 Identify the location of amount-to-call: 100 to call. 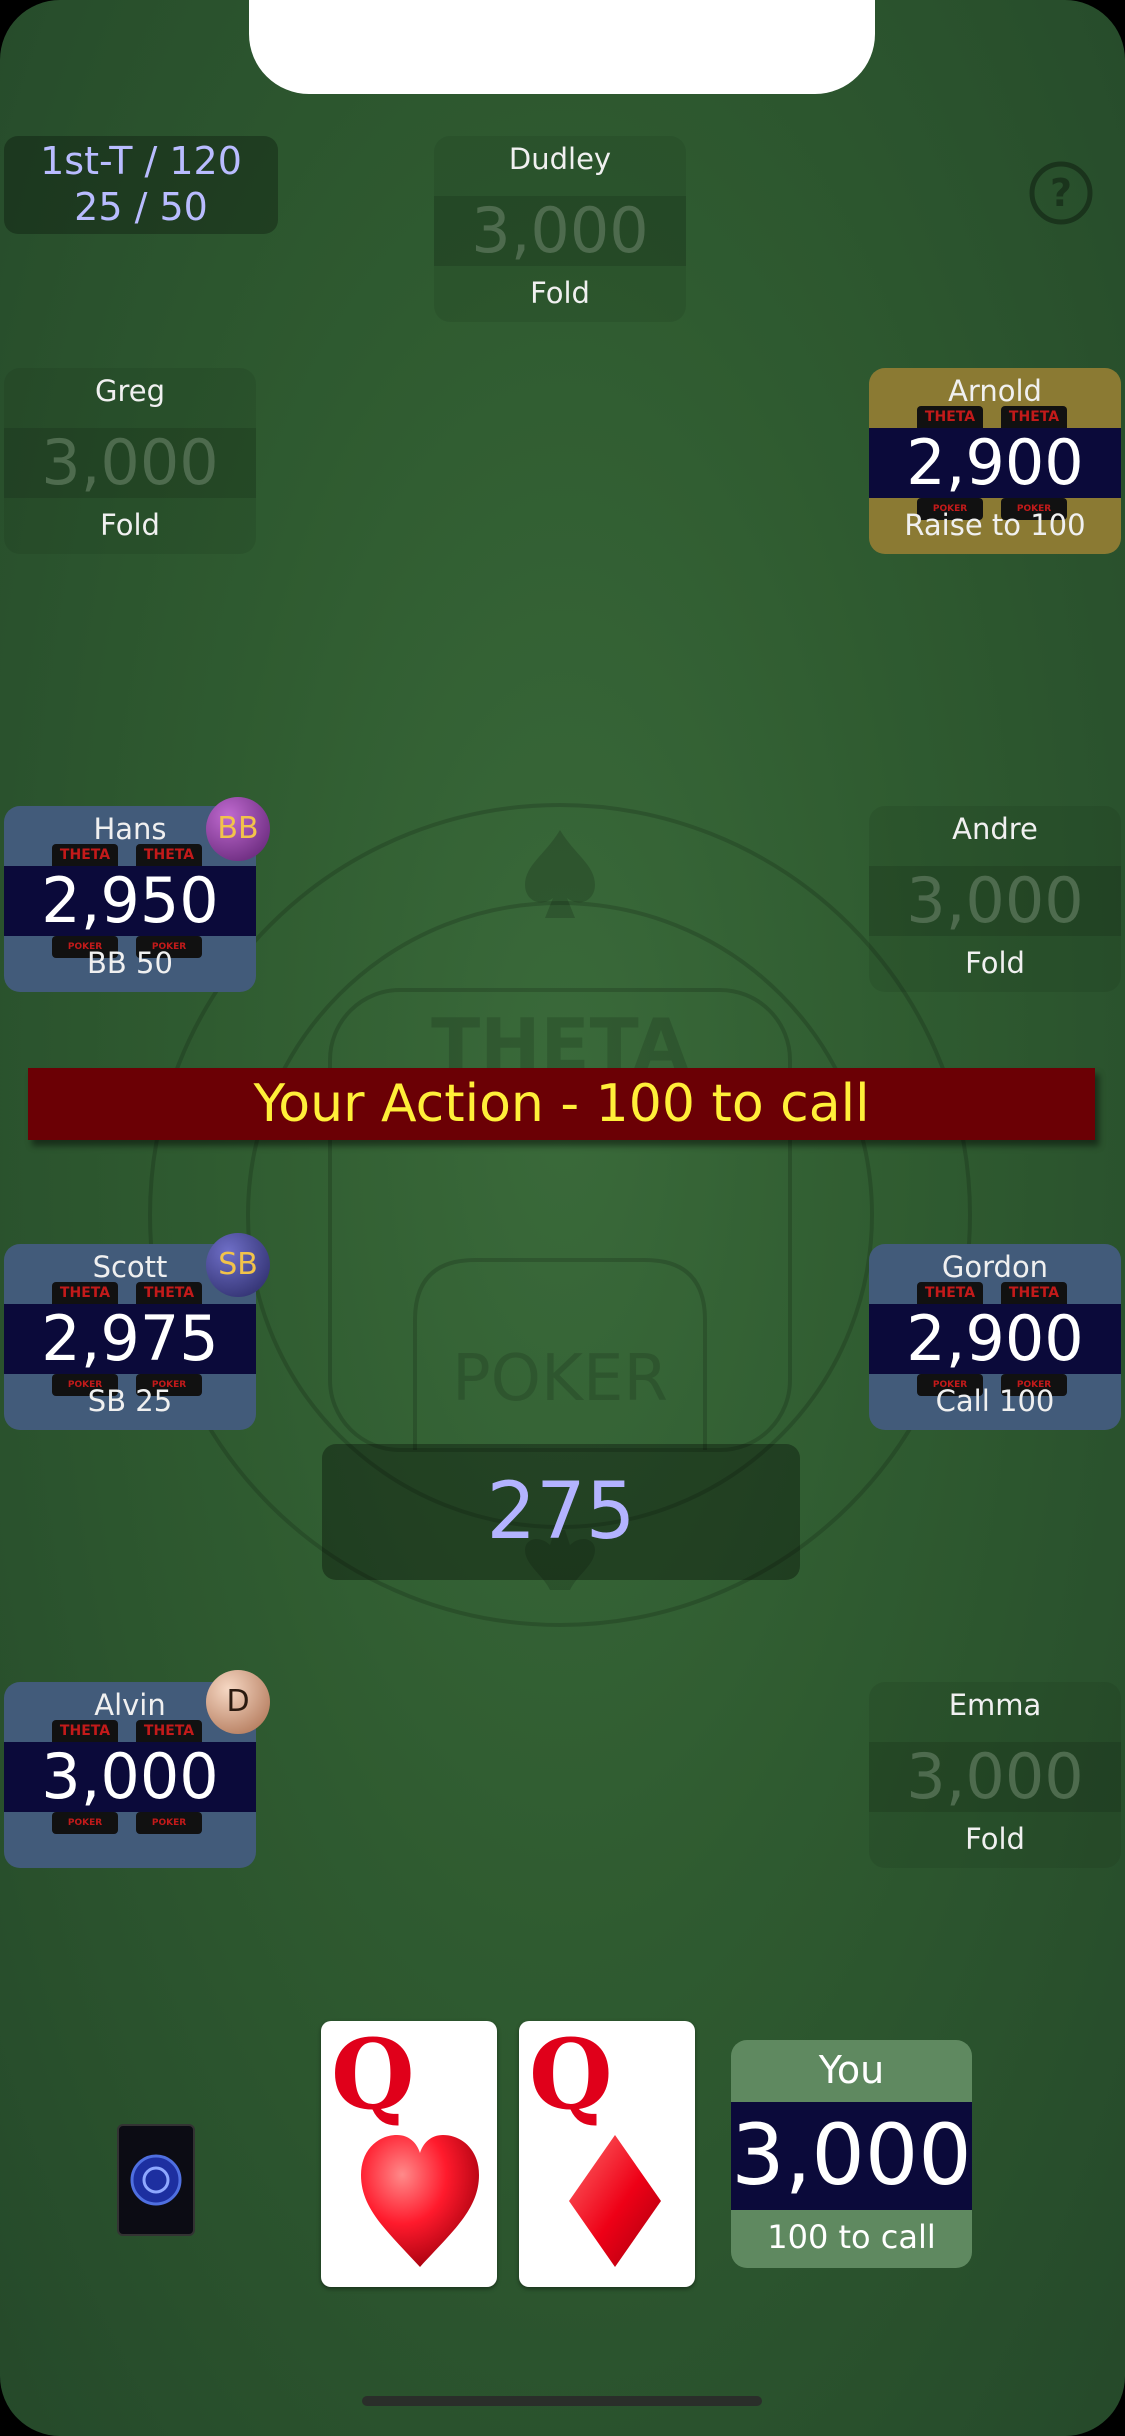
(851, 2237).